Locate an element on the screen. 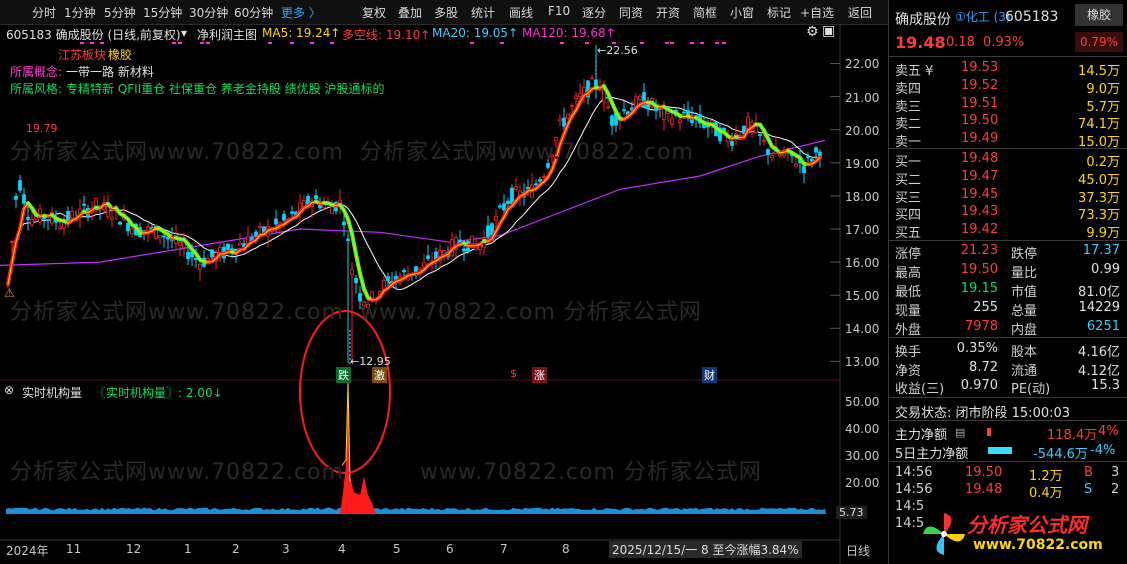  event-surge-badge: 激 is located at coordinates (379, 375).